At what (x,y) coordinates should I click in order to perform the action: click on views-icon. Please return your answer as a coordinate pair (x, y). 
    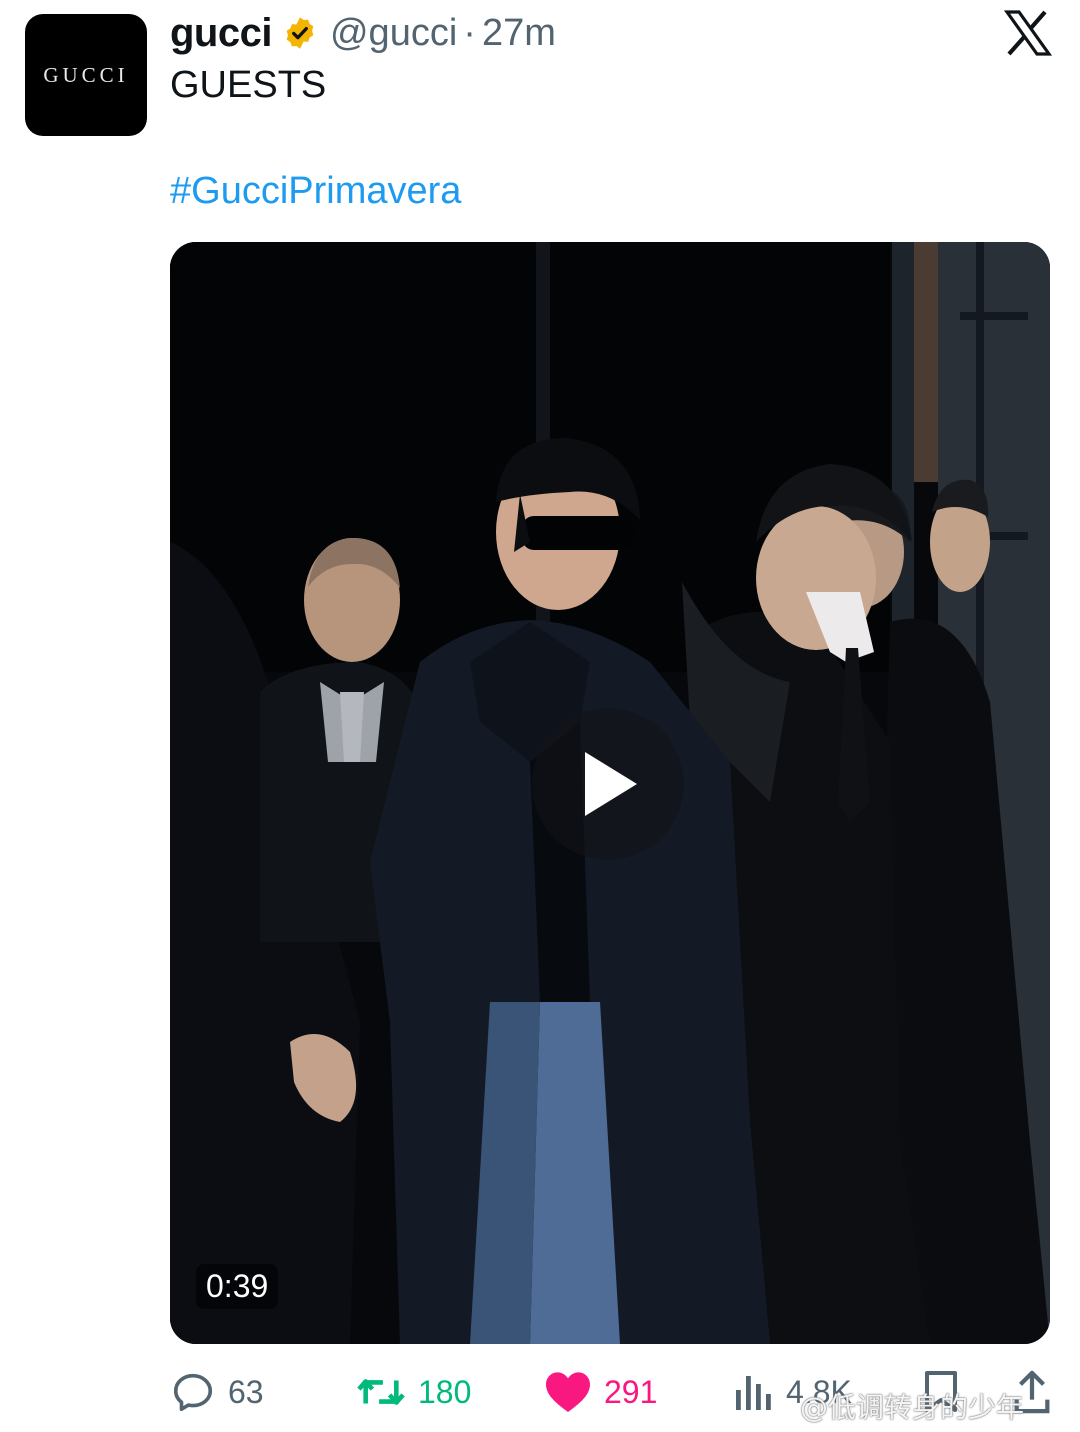
    Looking at the image, I should click on (753, 1393).